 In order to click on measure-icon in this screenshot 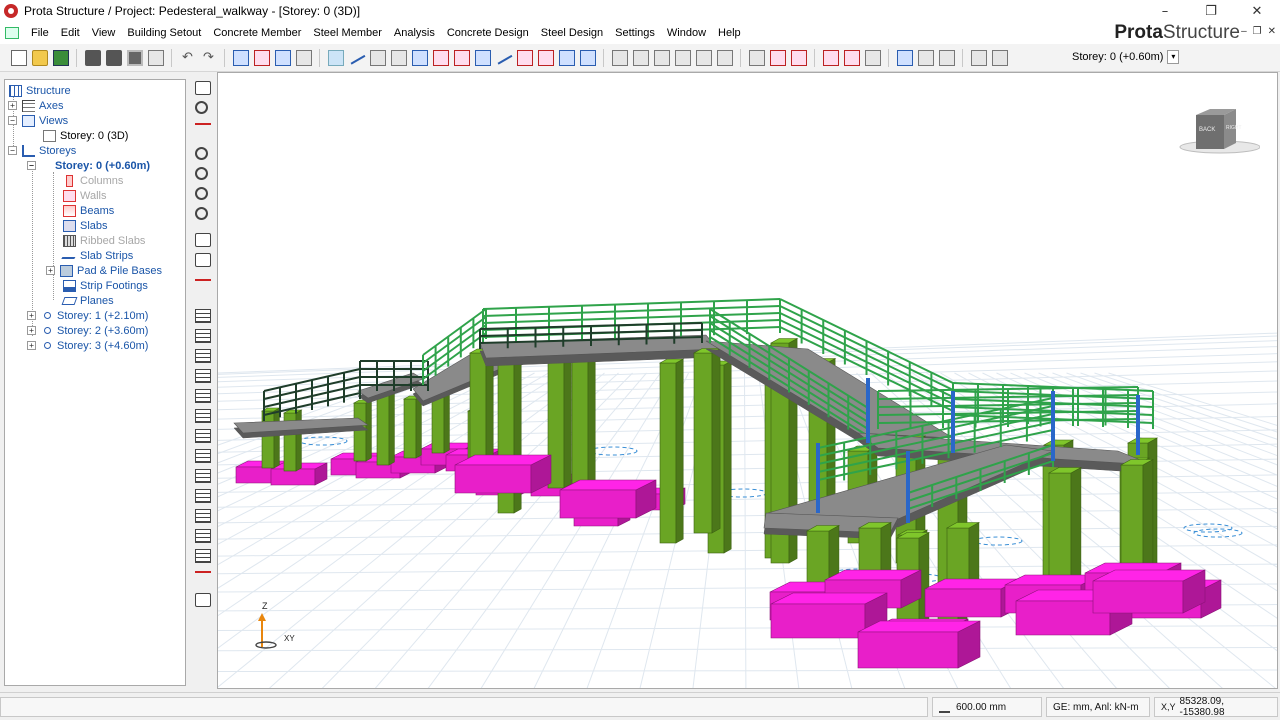, I will do `click(203, 240)`.